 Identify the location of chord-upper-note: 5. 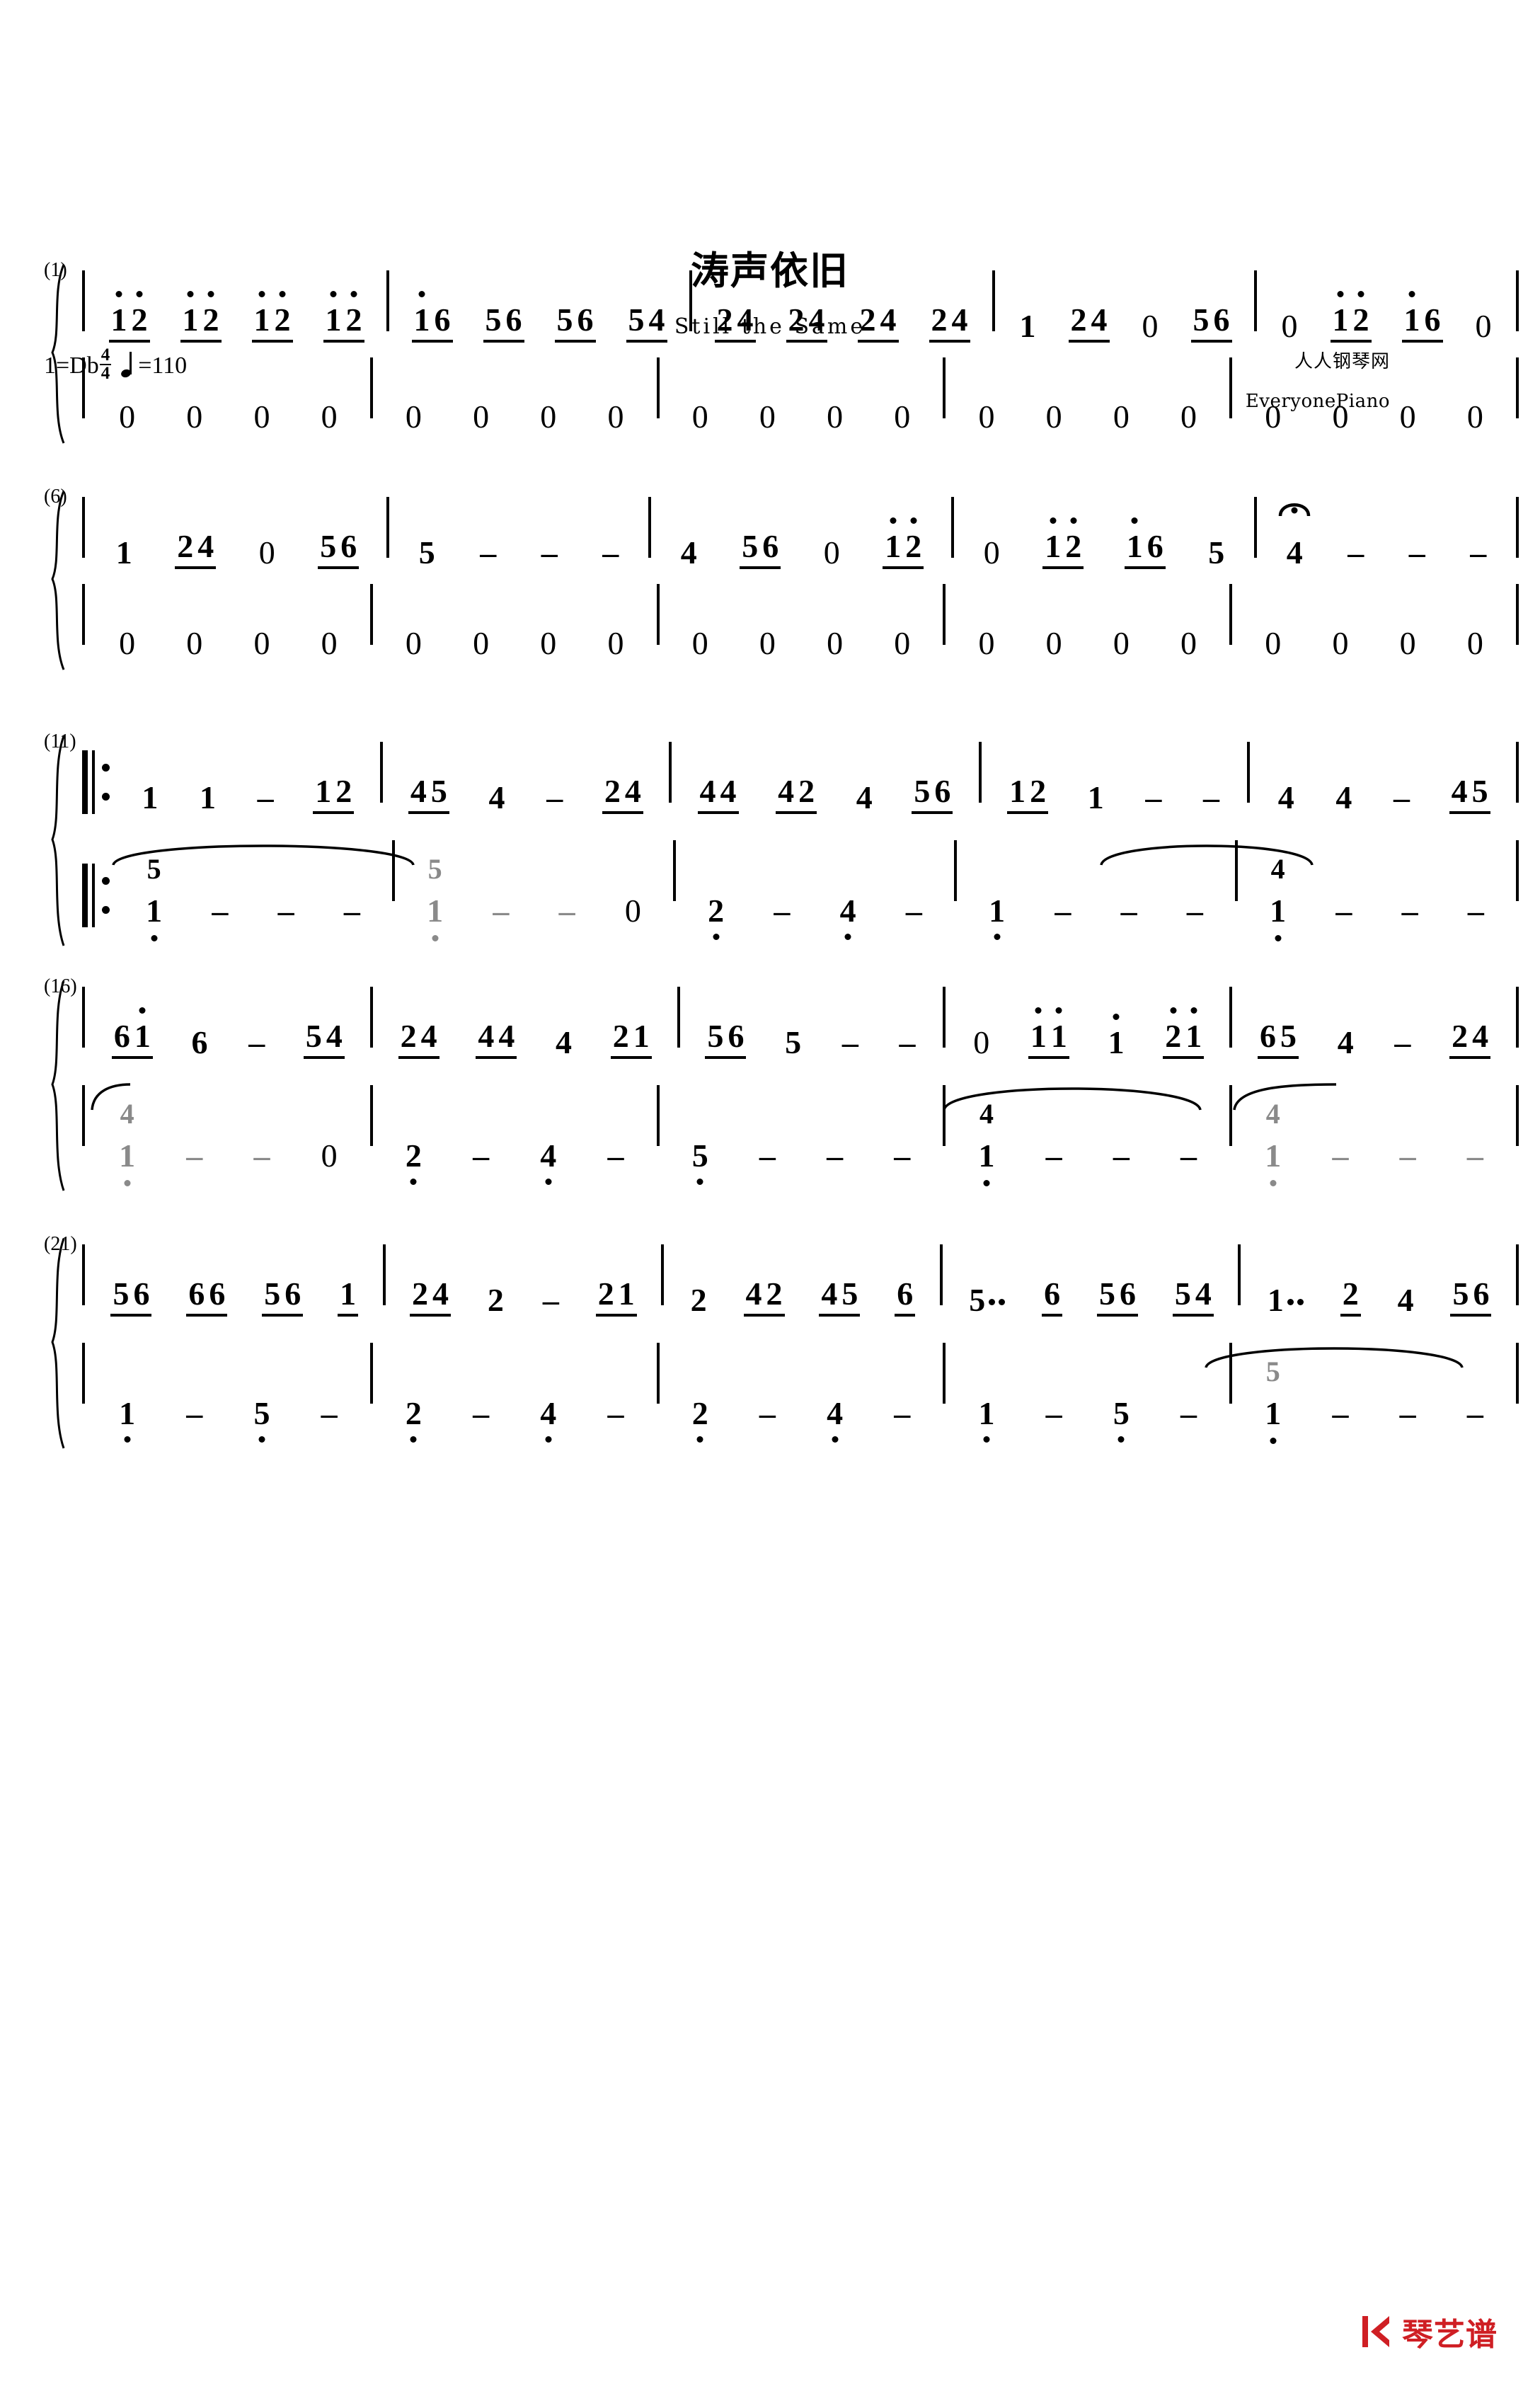
(435, 869).